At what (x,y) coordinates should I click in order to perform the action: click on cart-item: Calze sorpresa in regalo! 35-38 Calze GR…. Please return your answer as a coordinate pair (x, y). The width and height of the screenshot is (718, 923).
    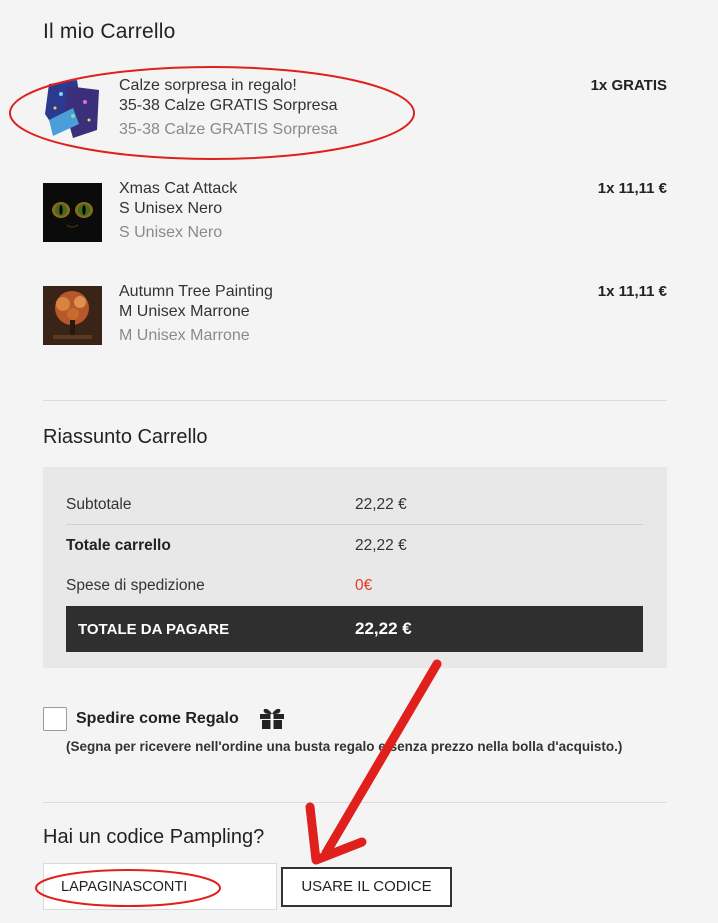
    Looking at the image, I should click on (355, 108).